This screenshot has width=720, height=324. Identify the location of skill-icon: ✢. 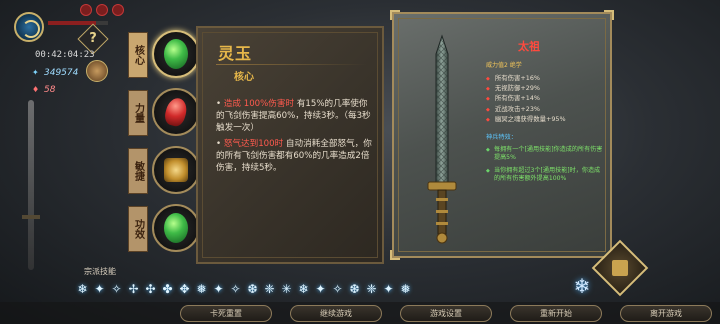
(133, 288).